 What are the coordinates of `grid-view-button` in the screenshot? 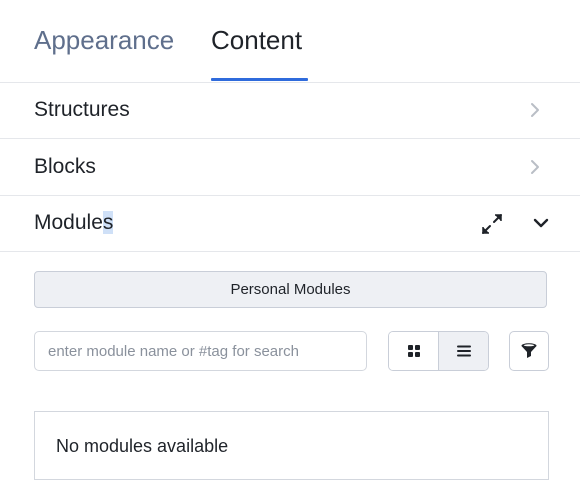 It's located at (414, 351).